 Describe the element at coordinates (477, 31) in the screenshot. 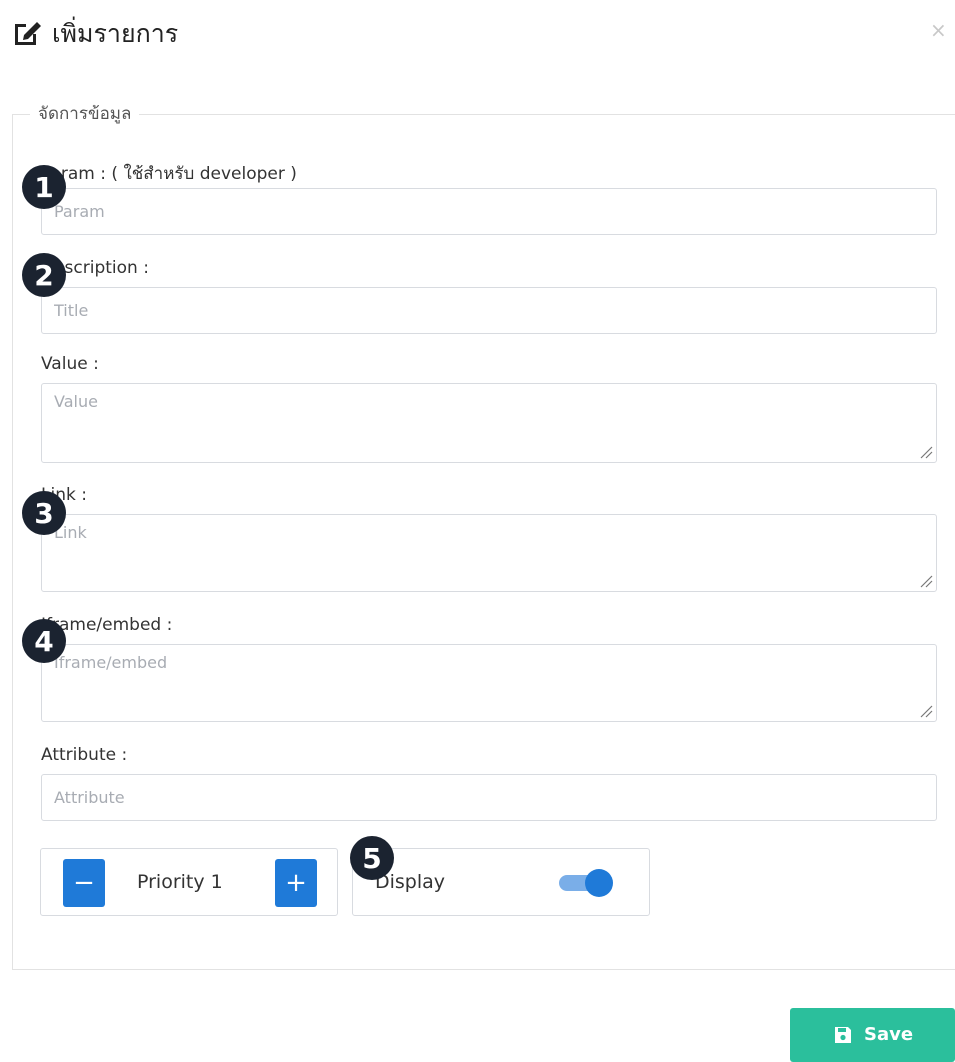

I see `modal-header: เพิ่มรายการ ×` at that location.